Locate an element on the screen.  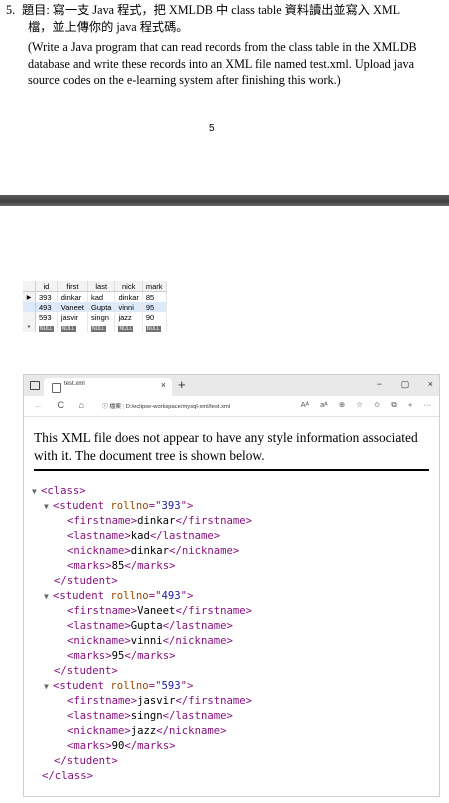
new-tab-button: + is located at coordinates (182, 384).